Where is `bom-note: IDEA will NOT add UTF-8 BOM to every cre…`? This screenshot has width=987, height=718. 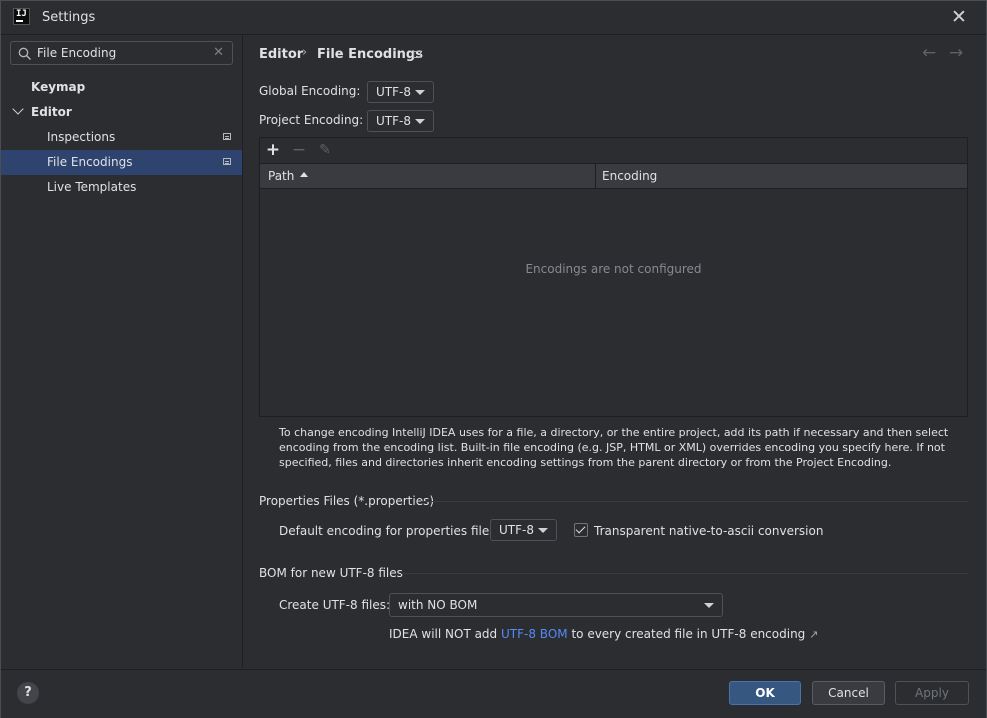
bom-note: IDEA will NOT add UTF-8 BOM to every cre… is located at coordinates (603, 634).